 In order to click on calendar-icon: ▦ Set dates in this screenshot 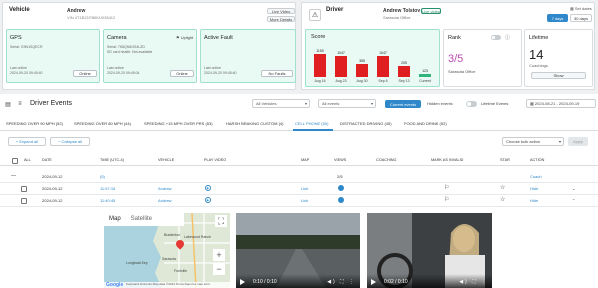, I will do `click(581, 8)`.